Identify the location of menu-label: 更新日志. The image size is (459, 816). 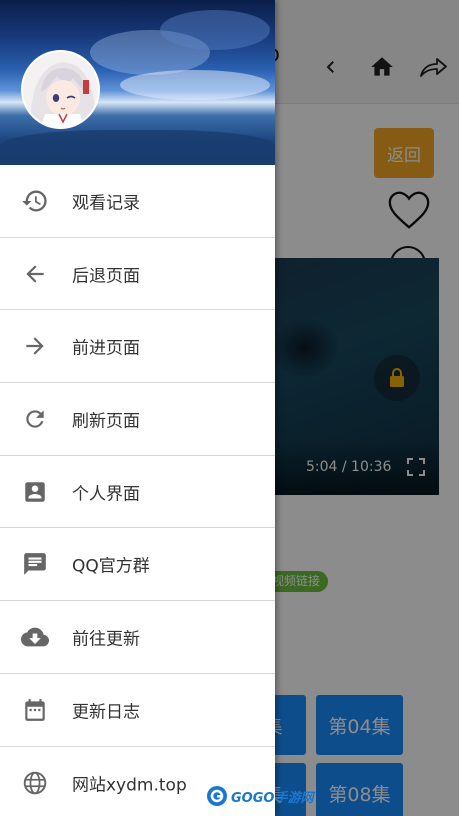
(106, 712).